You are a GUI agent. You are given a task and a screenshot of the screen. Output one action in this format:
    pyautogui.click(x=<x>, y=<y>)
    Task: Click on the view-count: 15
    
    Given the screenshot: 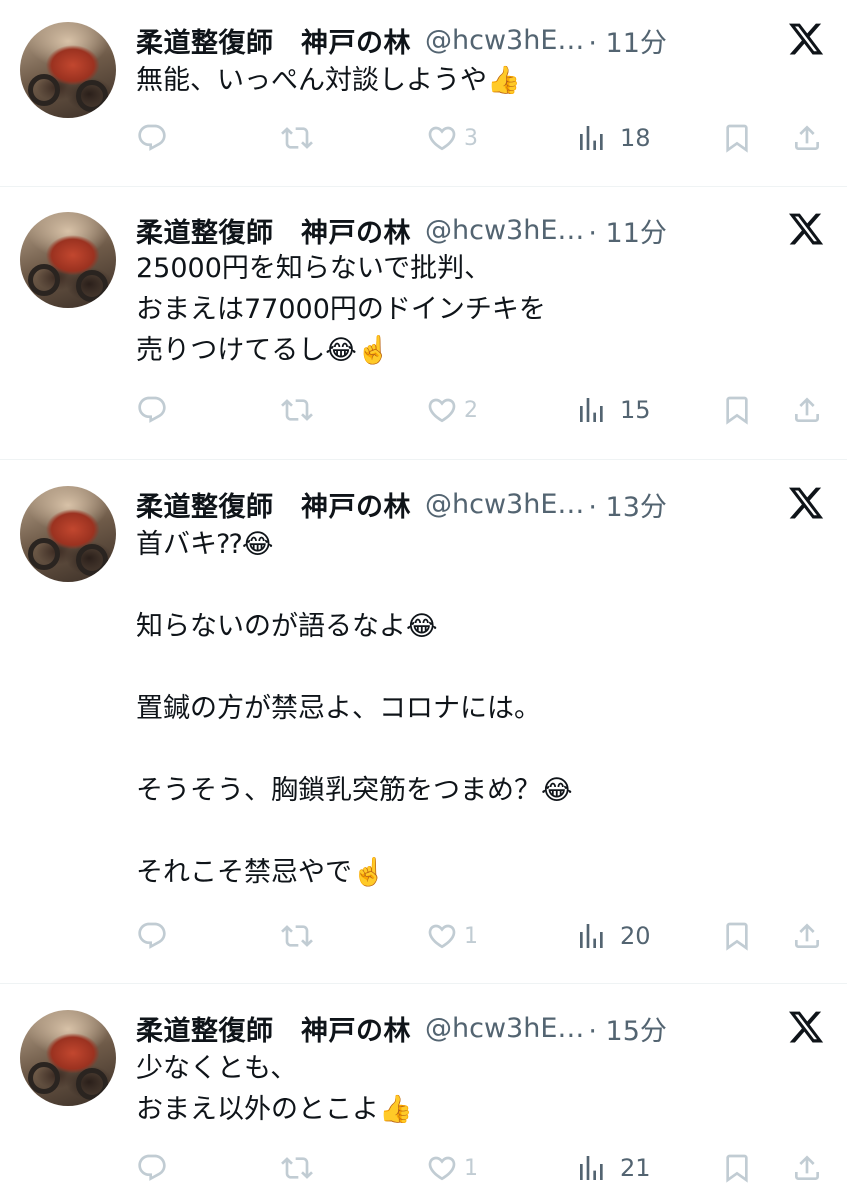 What is the action you would take?
    pyautogui.click(x=635, y=410)
    